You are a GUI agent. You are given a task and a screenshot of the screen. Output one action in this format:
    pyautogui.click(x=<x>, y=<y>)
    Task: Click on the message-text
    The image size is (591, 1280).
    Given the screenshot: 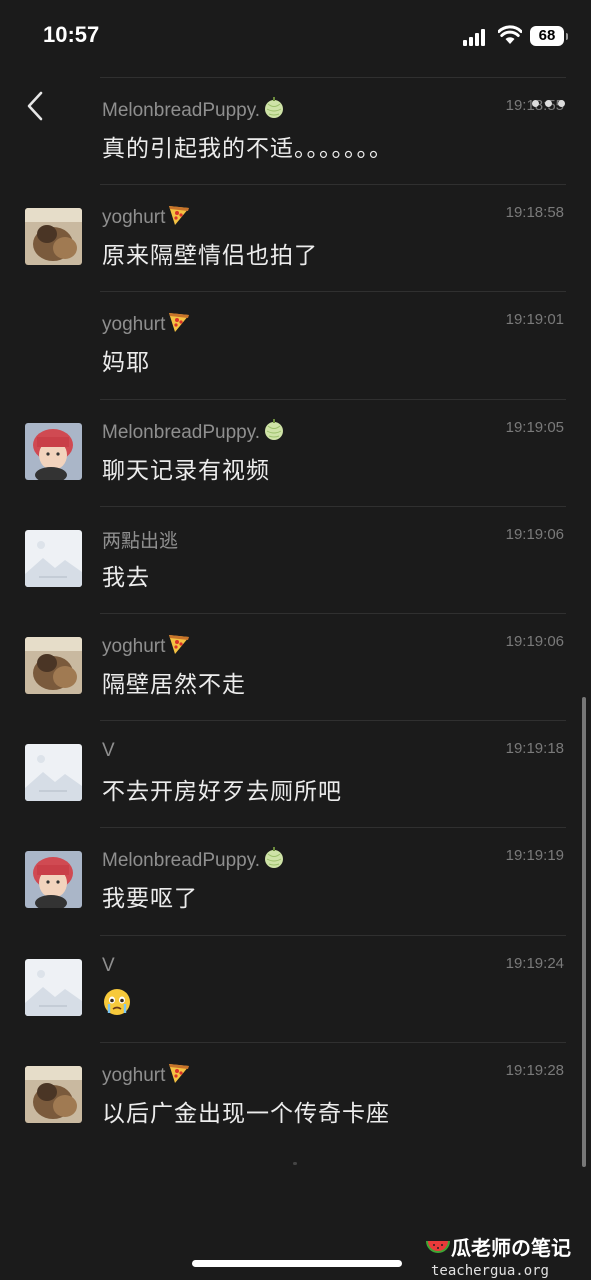 What is the action you would take?
    pyautogui.click(x=117, y=1005)
    